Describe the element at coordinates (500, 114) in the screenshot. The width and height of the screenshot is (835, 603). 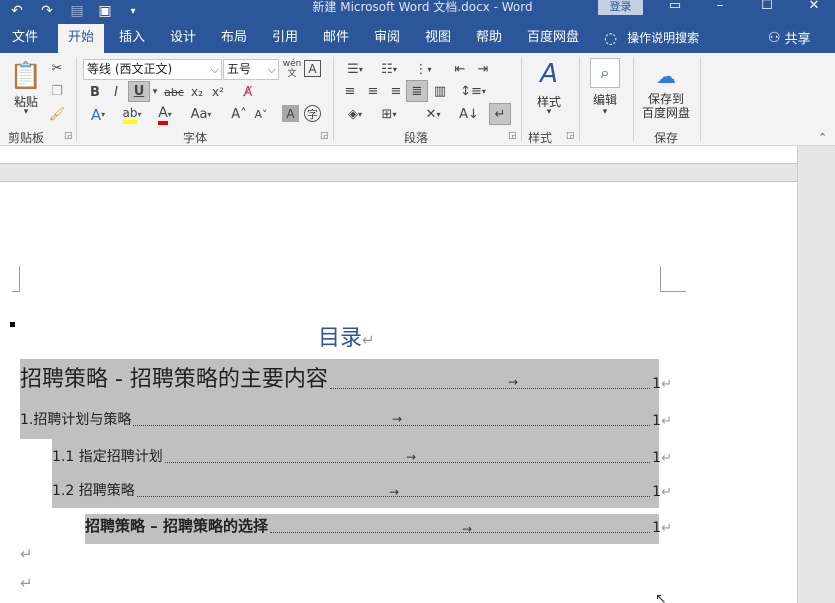
I see `show-formatting-marks-icon: ↵` at that location.